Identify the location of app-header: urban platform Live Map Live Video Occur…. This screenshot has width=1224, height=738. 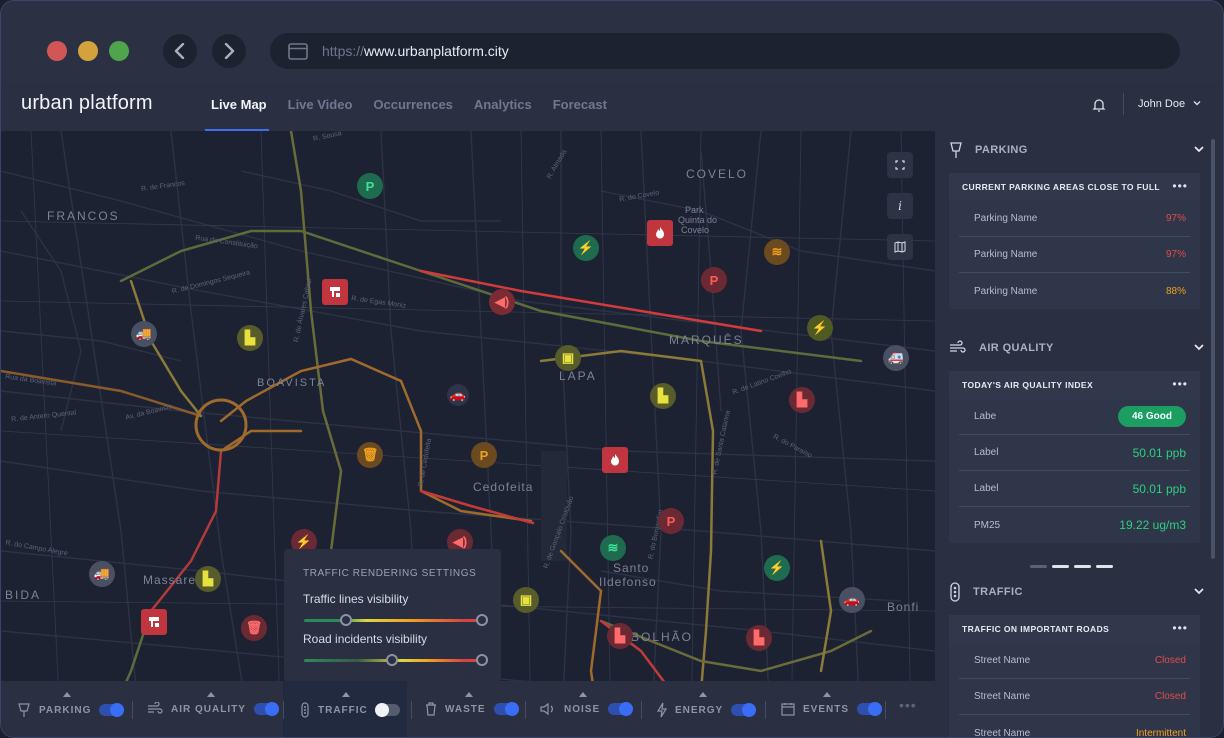
(612, 107).